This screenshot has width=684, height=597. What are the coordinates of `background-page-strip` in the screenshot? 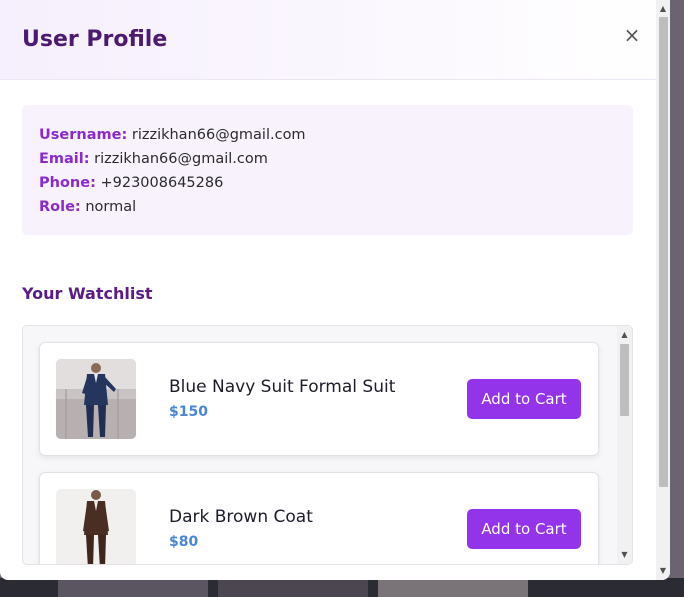 It's located at (342, 587).